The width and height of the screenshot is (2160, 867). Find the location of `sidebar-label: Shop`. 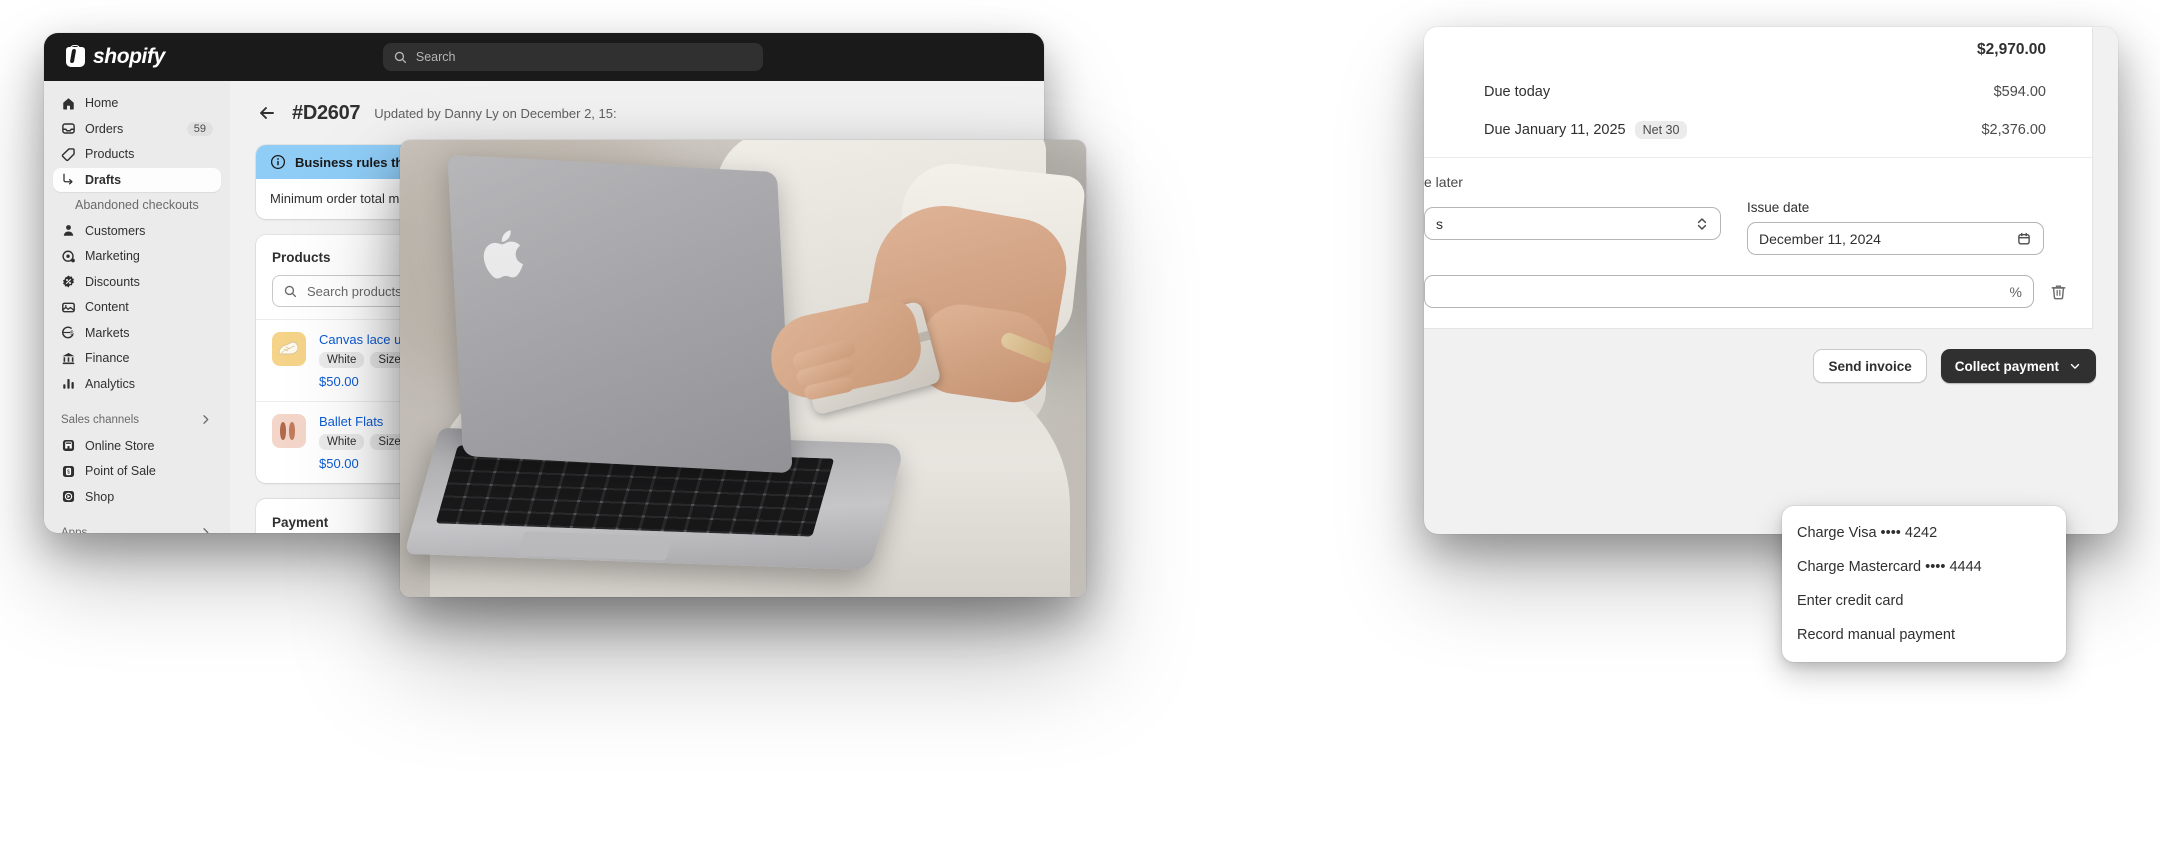

sidebar-label: Shop is located at coordinates (100, 496).